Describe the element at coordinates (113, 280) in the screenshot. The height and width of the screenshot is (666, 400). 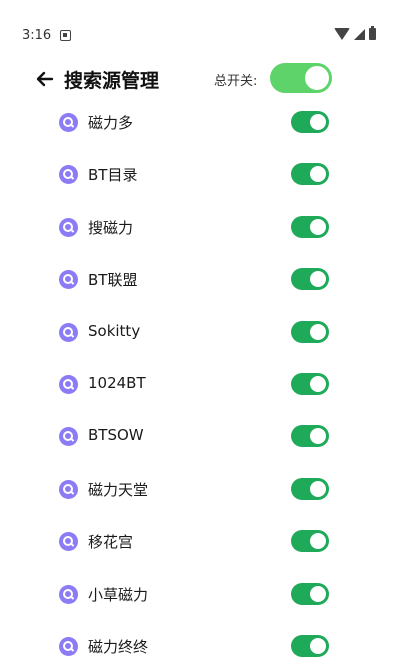
I see `source-label: BT联盟` at that location.